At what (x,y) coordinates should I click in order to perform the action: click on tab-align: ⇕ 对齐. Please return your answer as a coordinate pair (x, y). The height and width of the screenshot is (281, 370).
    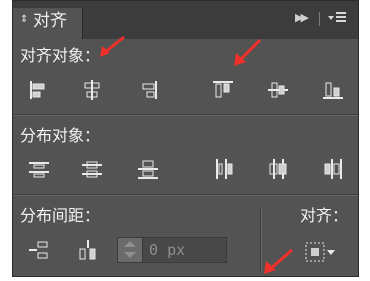
    Looking at the image, I should click on (48, 23).